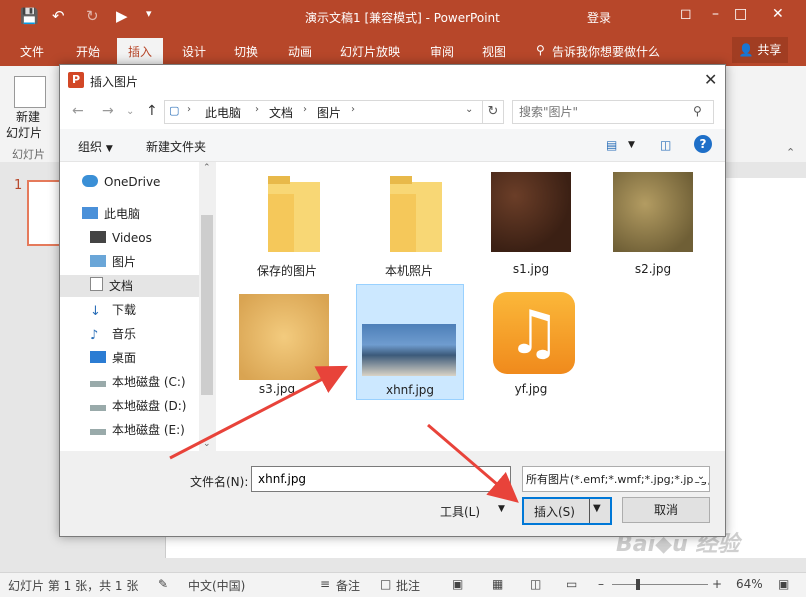 Image resolution: width=806 pixels, height=597 pixels. I want to click on tree-item-downloads: ↓ 下载, so click(113, 310).